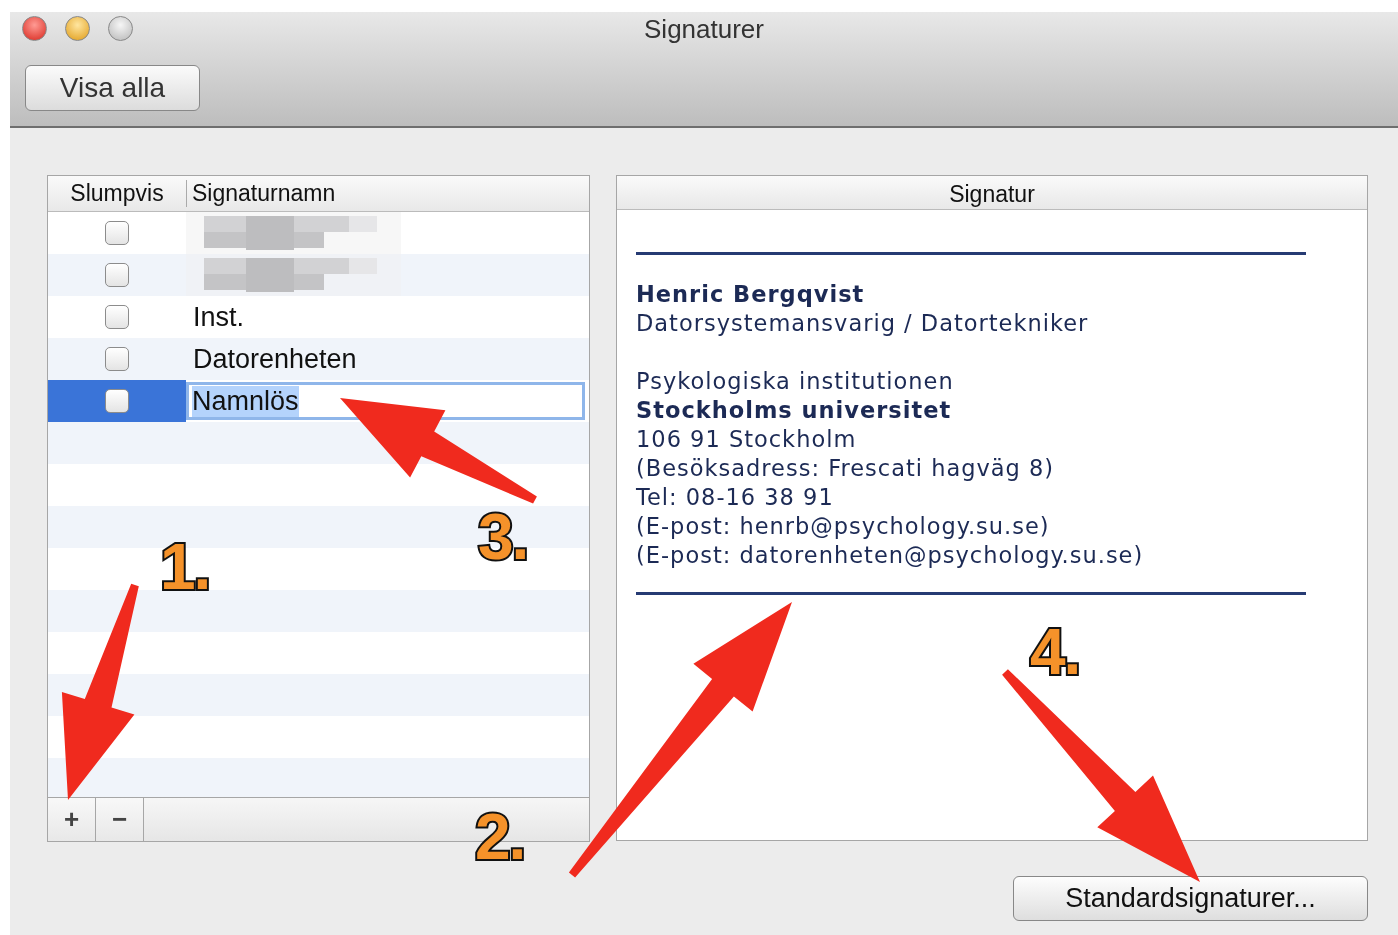 The image size is (1398, 935). Describe the element at coordinates (274, 359) in the screenshot. I see `signature-name: Datorenheten` at that location.